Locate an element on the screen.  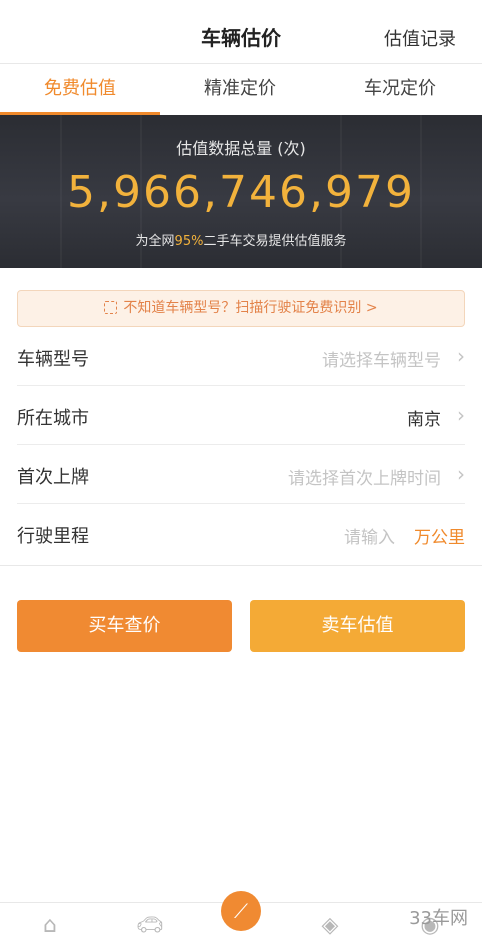
buy-car-price-button: 买车查价 is located at coordinates (124, 626).